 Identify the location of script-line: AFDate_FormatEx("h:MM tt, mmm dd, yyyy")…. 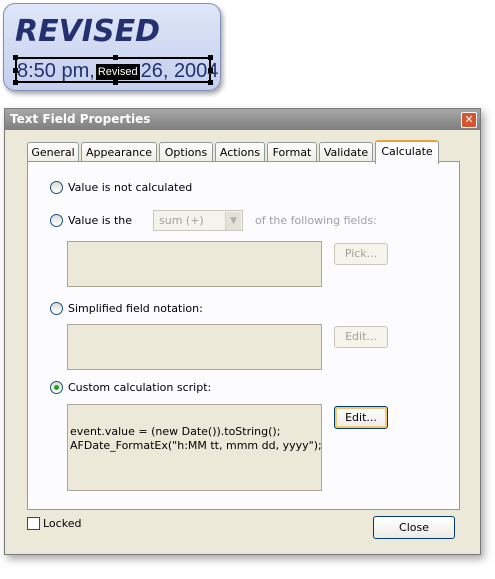
(196, 445).